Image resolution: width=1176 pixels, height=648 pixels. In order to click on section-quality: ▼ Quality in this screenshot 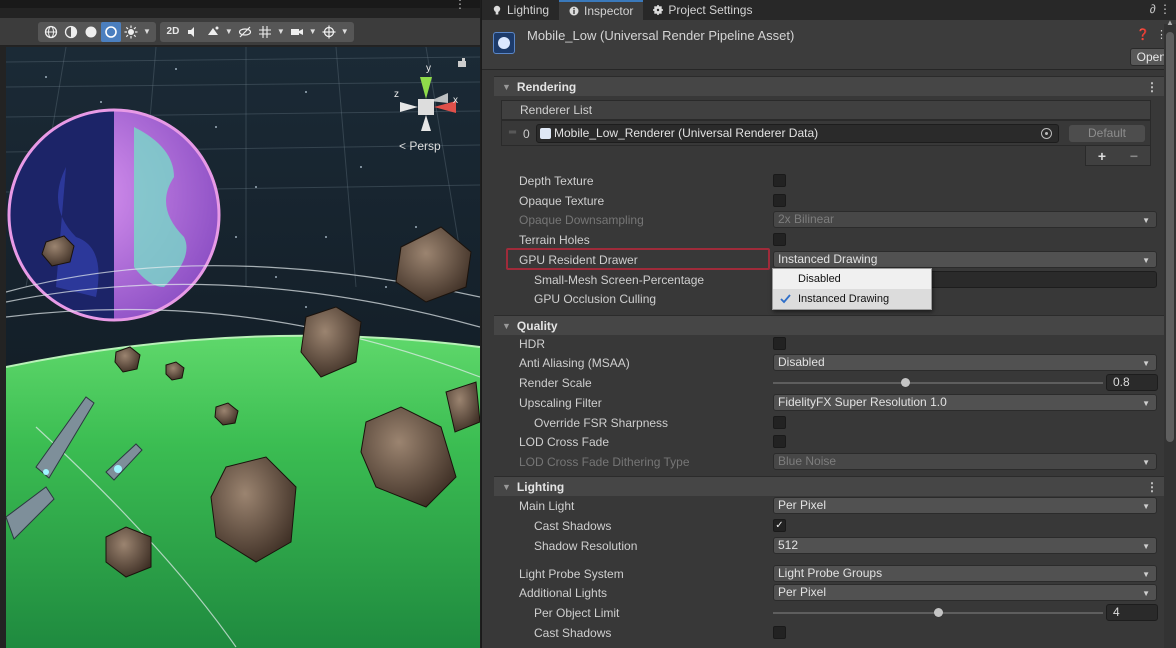, I will do `click(829, 325)`.